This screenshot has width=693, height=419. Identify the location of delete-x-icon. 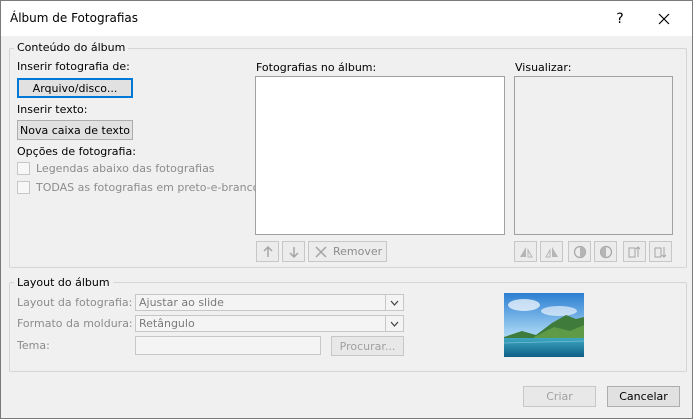
(321, 251).